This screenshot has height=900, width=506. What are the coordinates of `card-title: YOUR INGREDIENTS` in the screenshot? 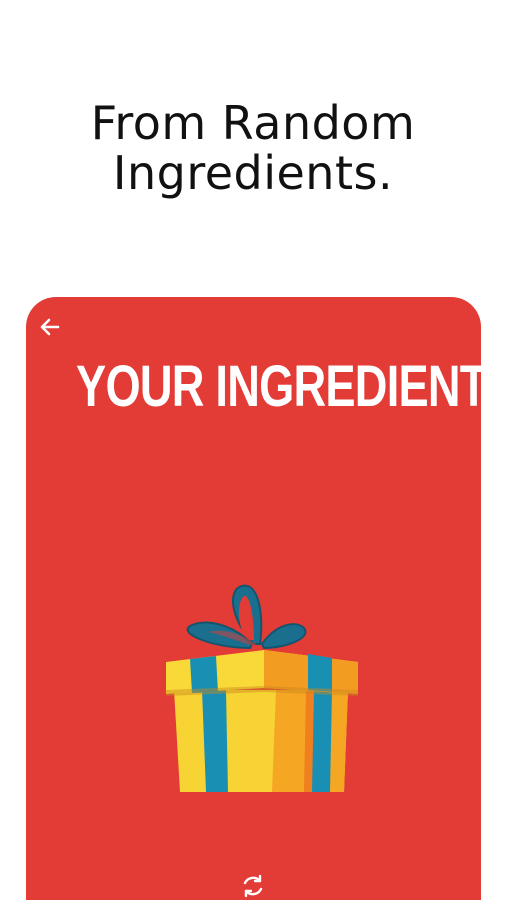 It's located at (278, 386).